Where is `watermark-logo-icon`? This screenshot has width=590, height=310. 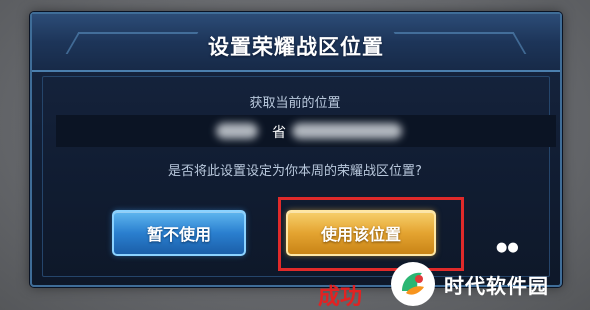
watermark-logo-icon is located at coordinates (413, 284).